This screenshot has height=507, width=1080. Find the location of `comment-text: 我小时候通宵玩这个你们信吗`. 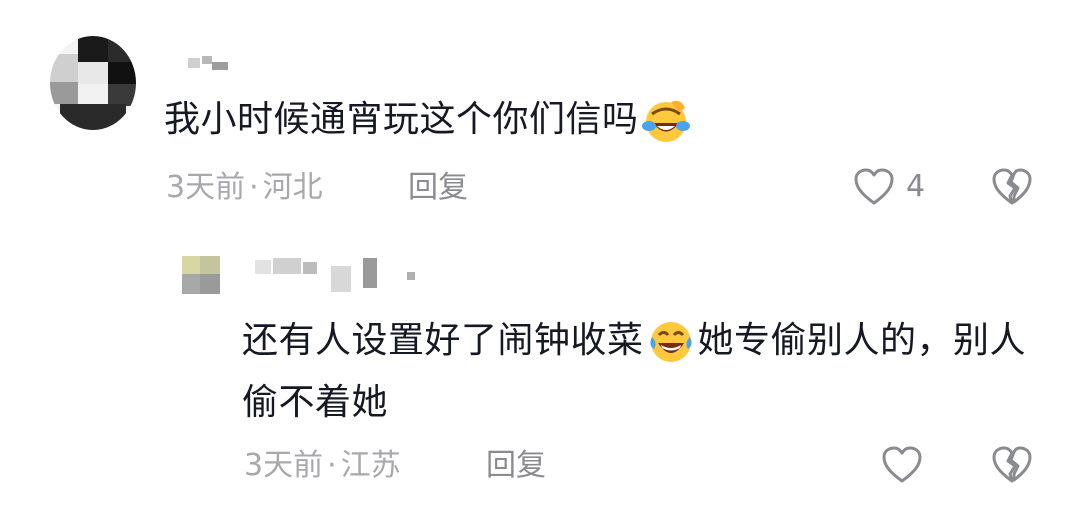

comment-text: 我小时候通宵玩这个你们信吗 is located at coordinates (428, 121).